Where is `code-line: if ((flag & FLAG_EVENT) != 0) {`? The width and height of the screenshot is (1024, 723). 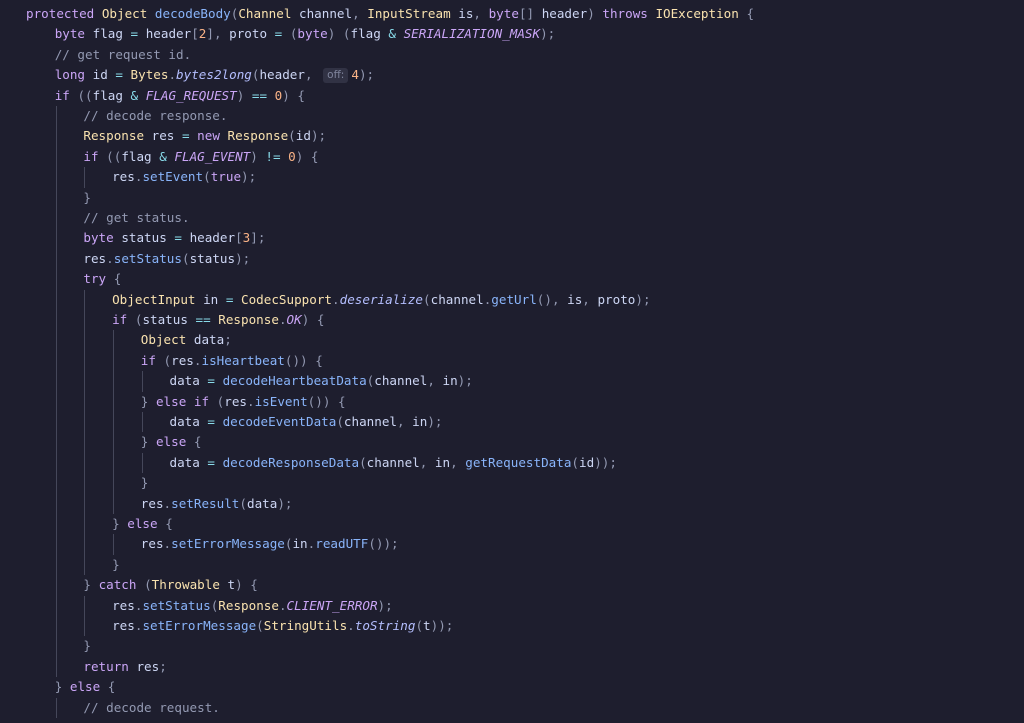
code-line: if ((flag & FLAG_EVENT) != 0) { is located at coordinates (200, 157).